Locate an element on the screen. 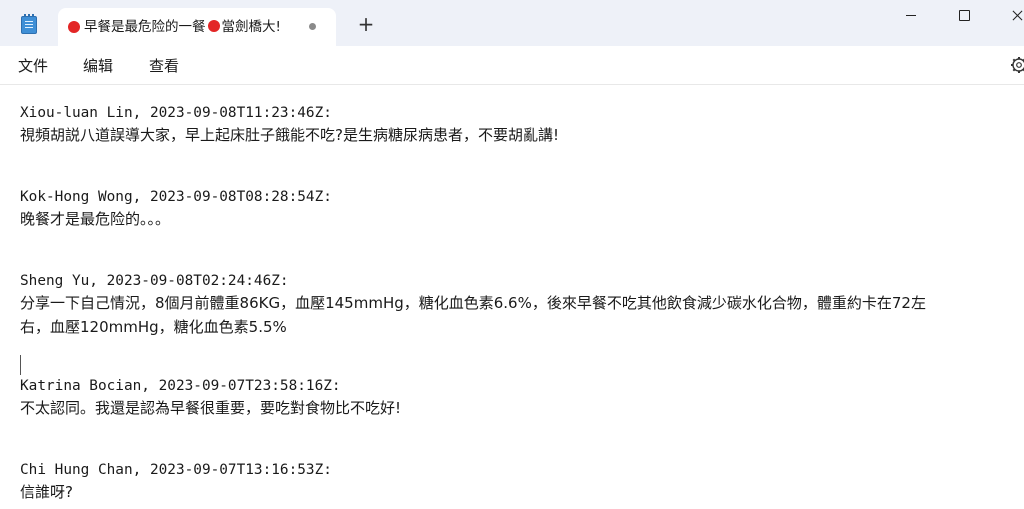 The image size is (1024, 509). menu-file: 文件 is located at coordinates (33, 66).